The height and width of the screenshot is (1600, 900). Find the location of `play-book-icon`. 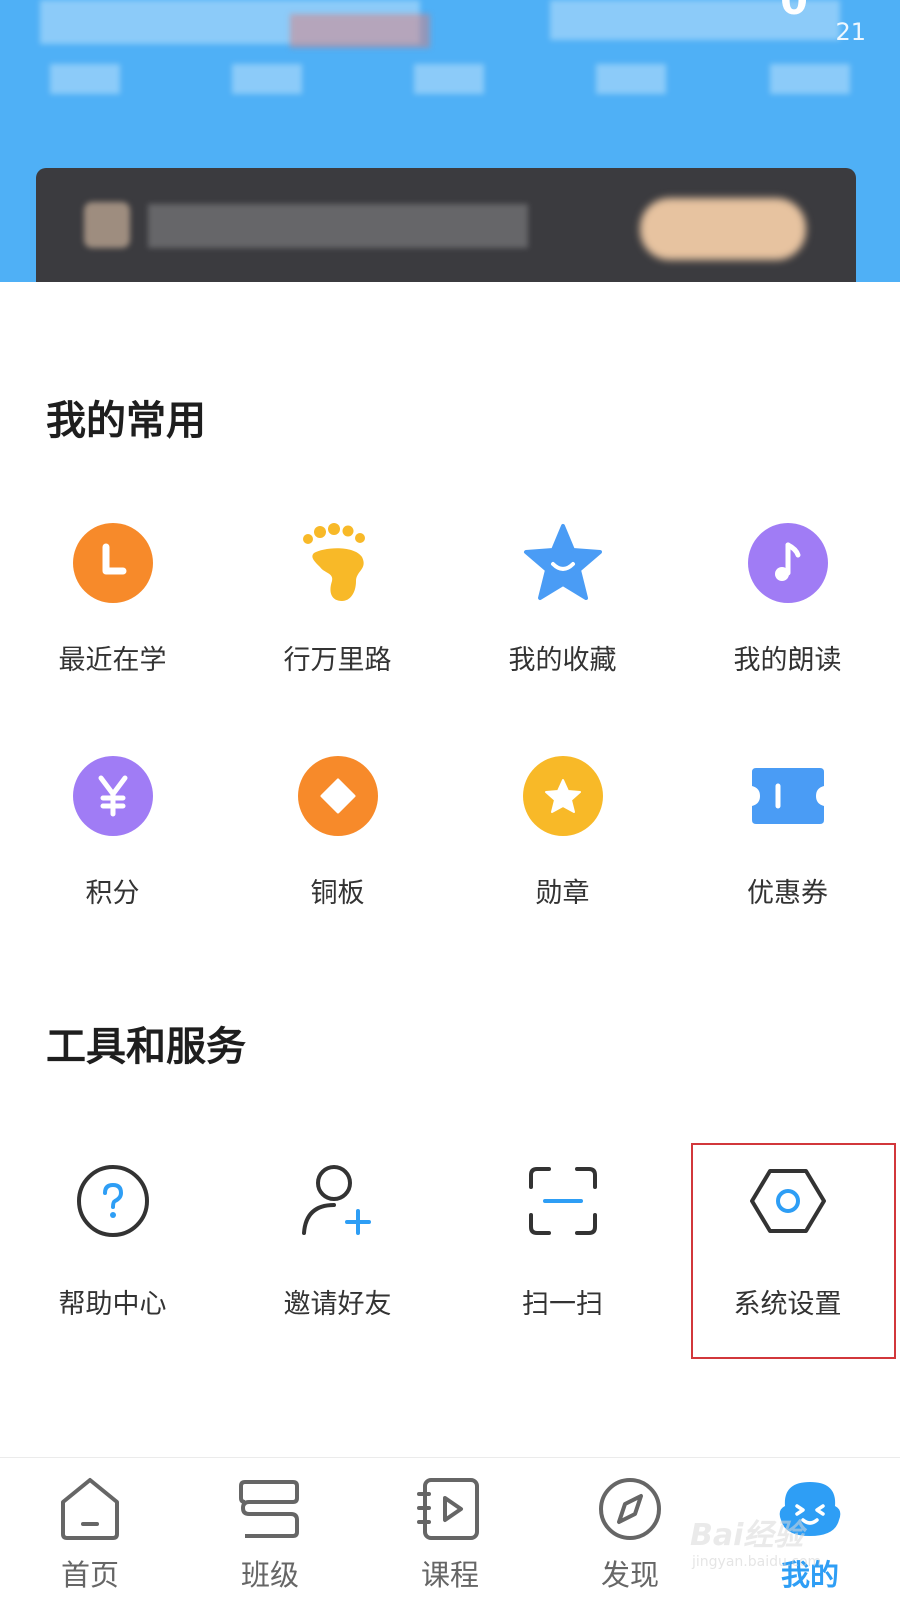

play-book-icon is located at coordinates (448, 1509).